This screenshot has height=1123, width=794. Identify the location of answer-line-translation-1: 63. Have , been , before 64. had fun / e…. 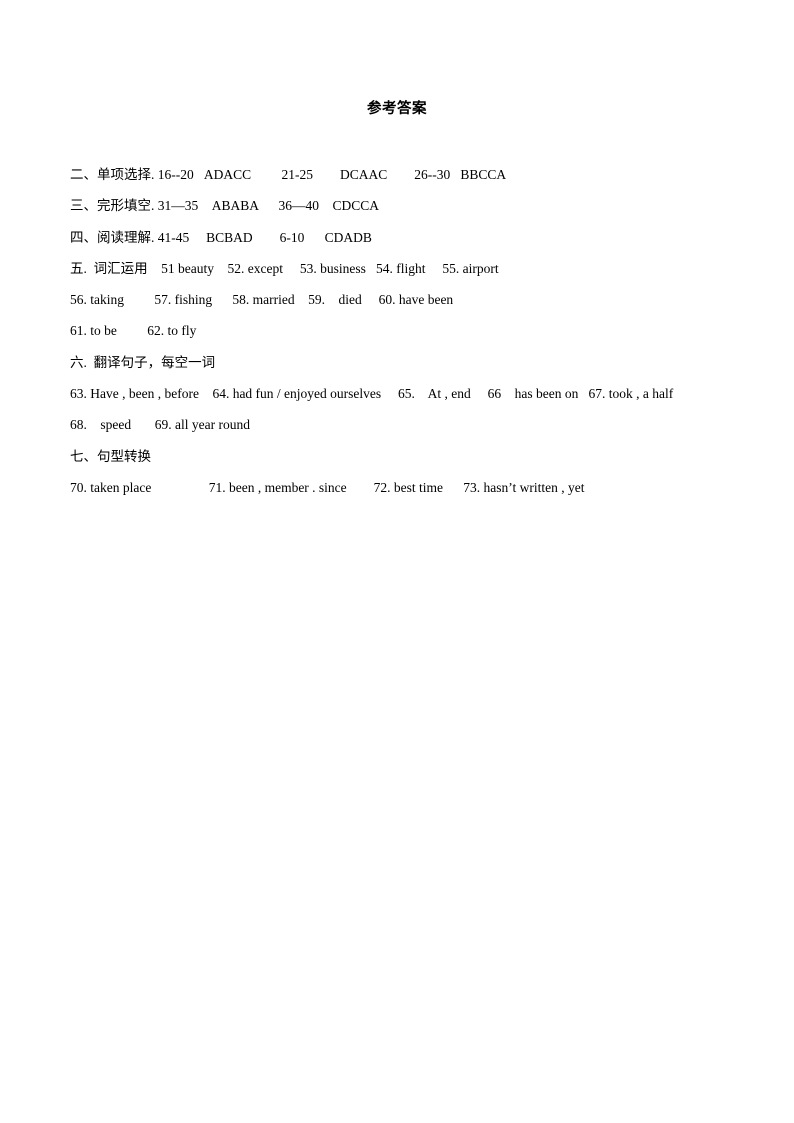
(372, 394).